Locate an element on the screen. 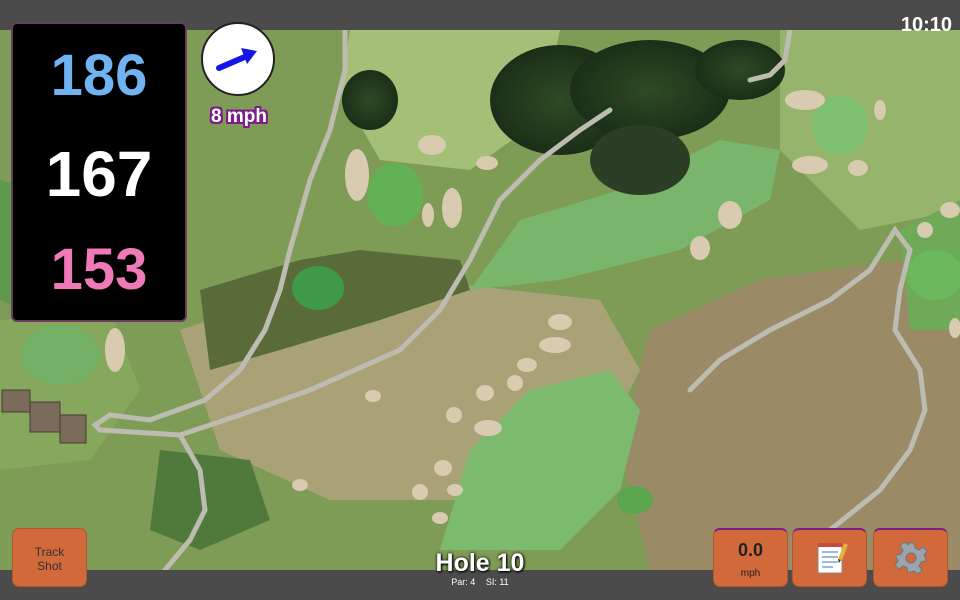 This screenshot has height=600, width=960. track-shot-label-line1: Track is located at coordinates (49, 552).